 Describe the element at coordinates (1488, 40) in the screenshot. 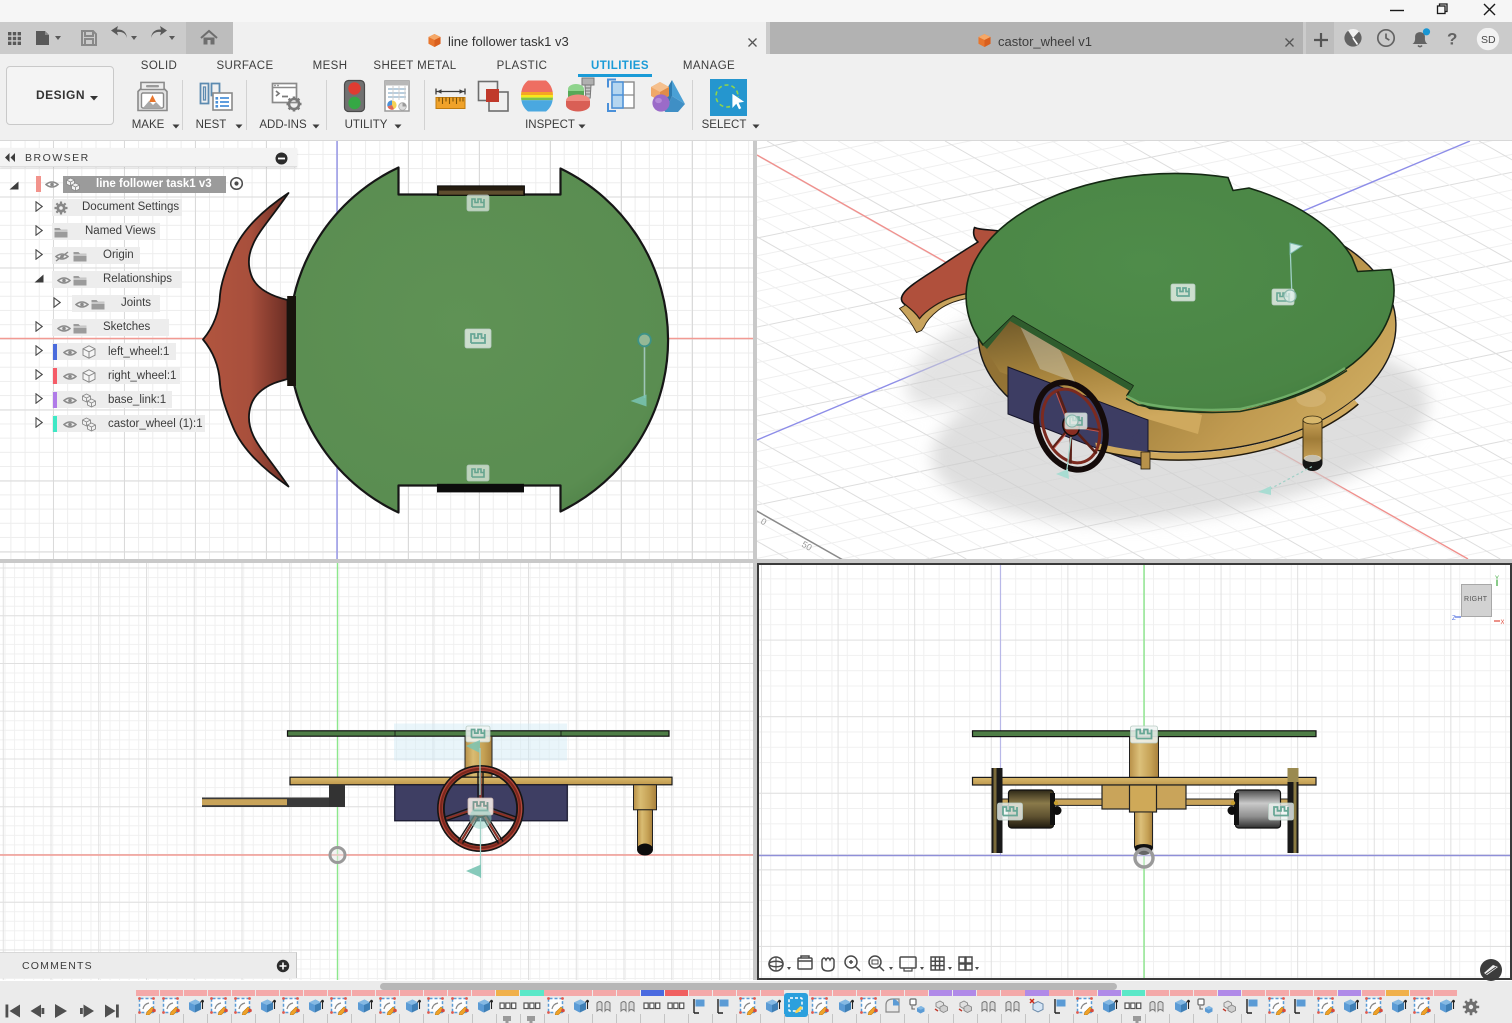

I see `svg-text: SD` at that location.